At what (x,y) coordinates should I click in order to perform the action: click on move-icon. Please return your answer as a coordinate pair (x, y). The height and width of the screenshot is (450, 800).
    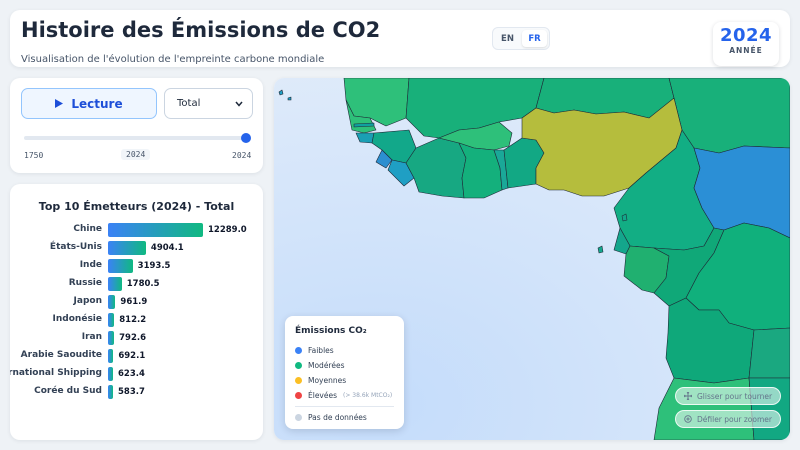
    Looking at the image, I should click on (688, 396).